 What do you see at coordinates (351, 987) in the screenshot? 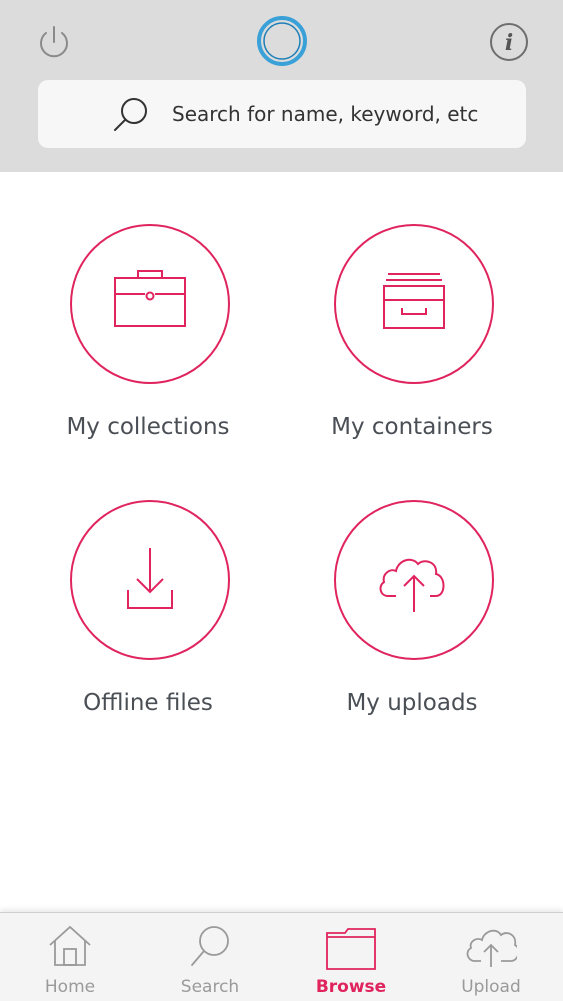
I see `tab-label: Browse` at bounding box center [351, 987].